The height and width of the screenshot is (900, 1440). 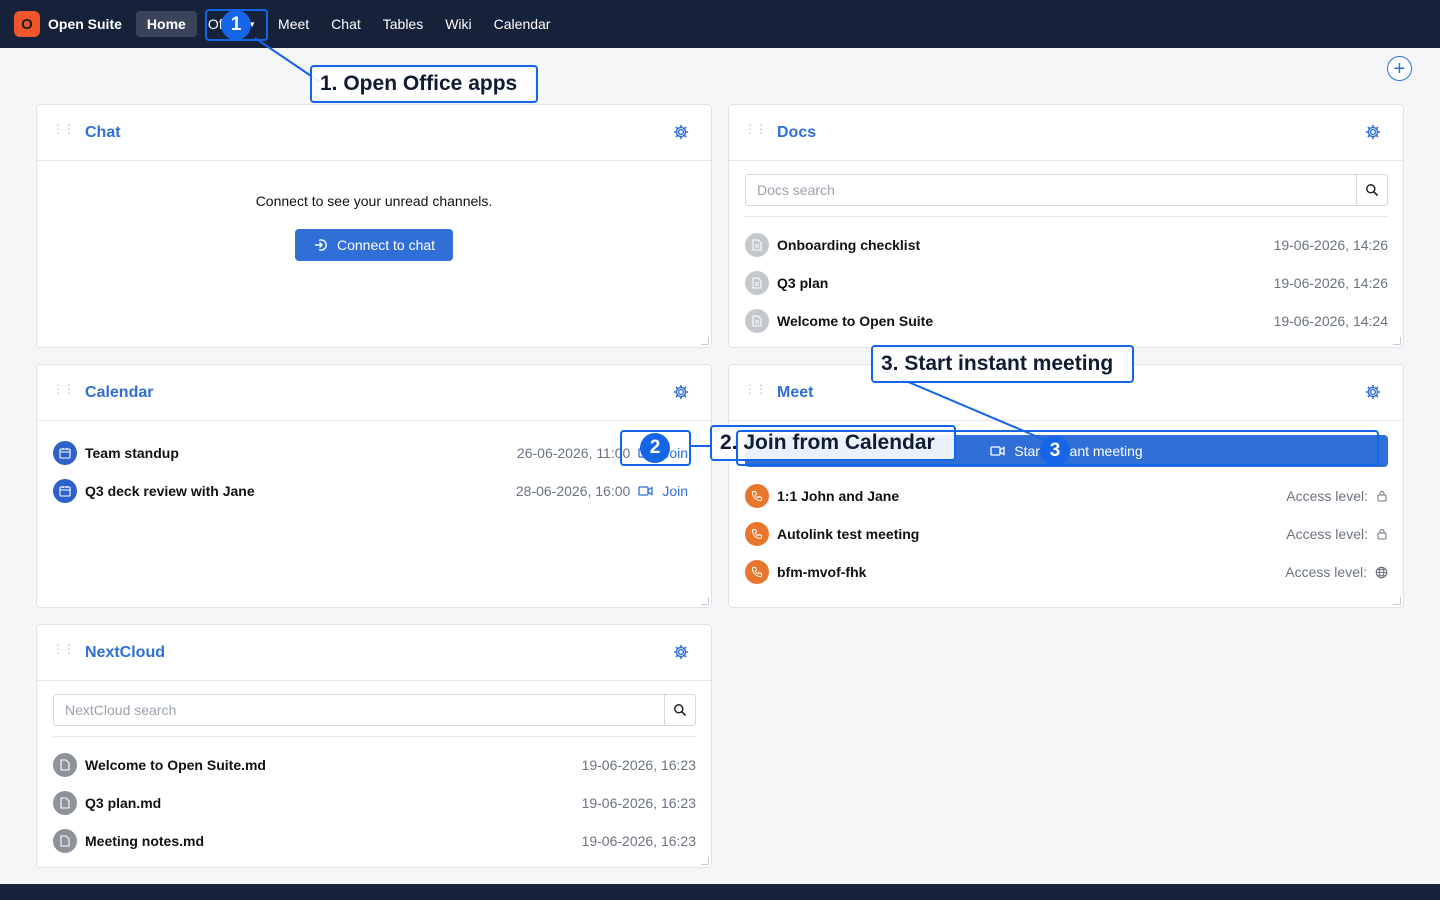 I want to click on chat-widget-header: ⋮⋮ Chat, so click(x=374, y=133).